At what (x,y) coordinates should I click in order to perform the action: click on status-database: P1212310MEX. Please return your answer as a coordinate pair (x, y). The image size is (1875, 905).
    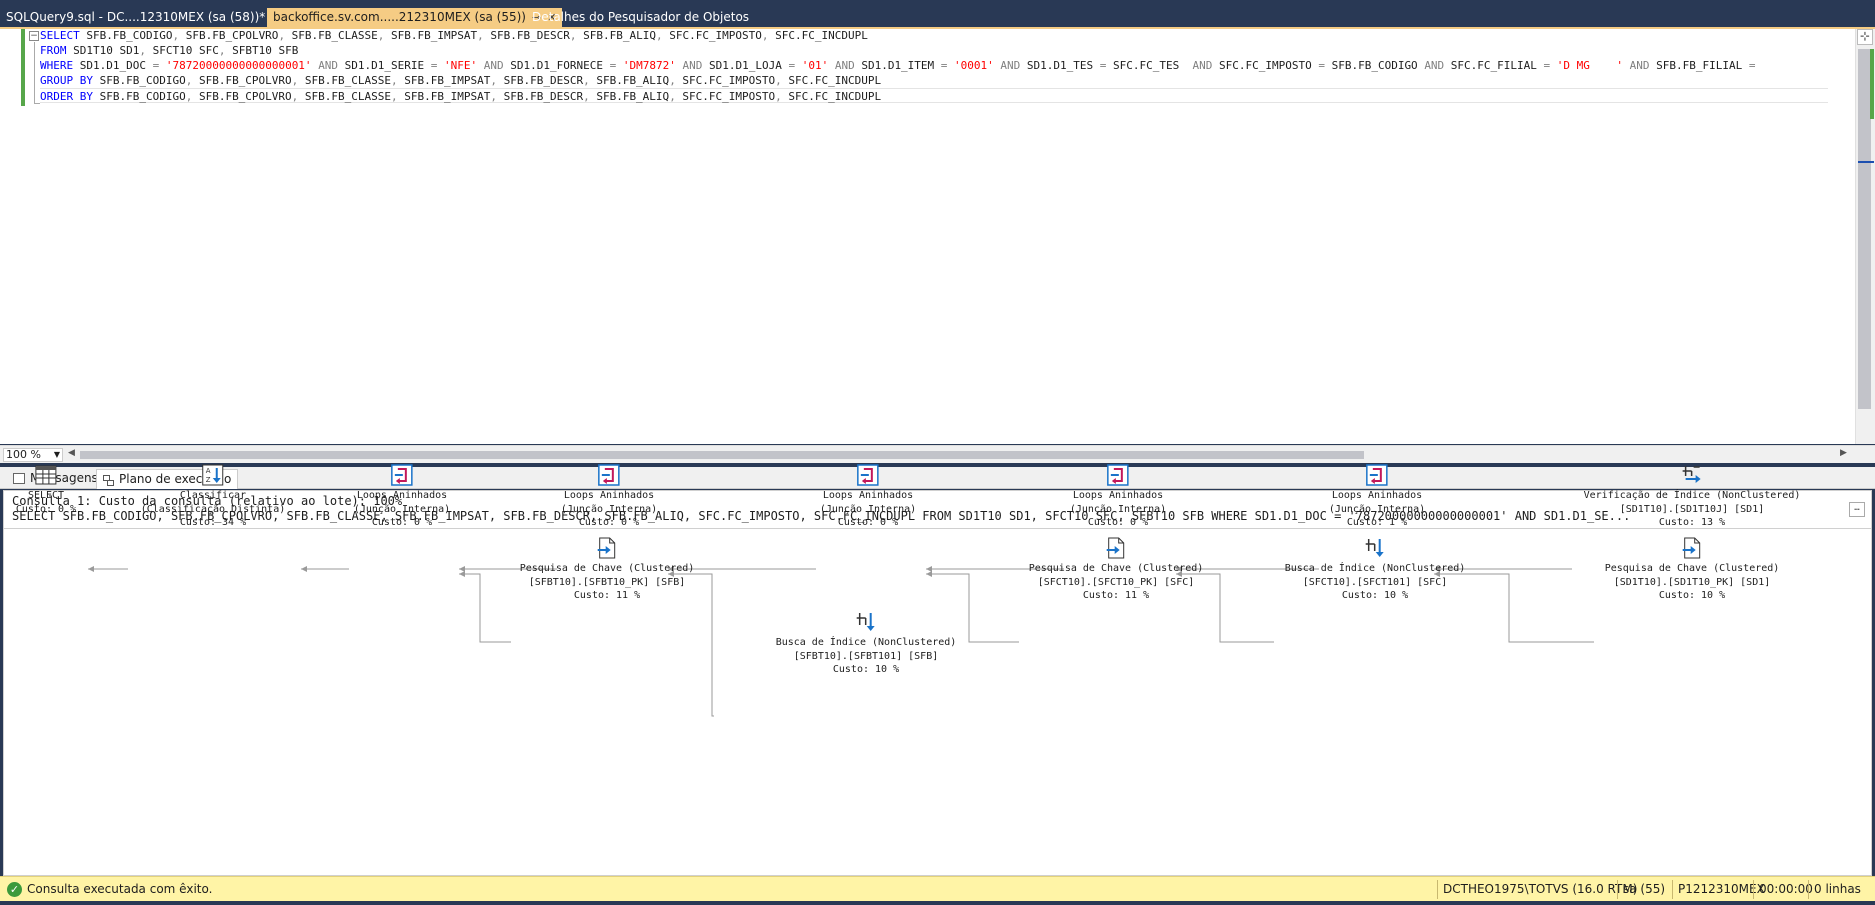
    Looking at the image, I should click on (1721, 889).